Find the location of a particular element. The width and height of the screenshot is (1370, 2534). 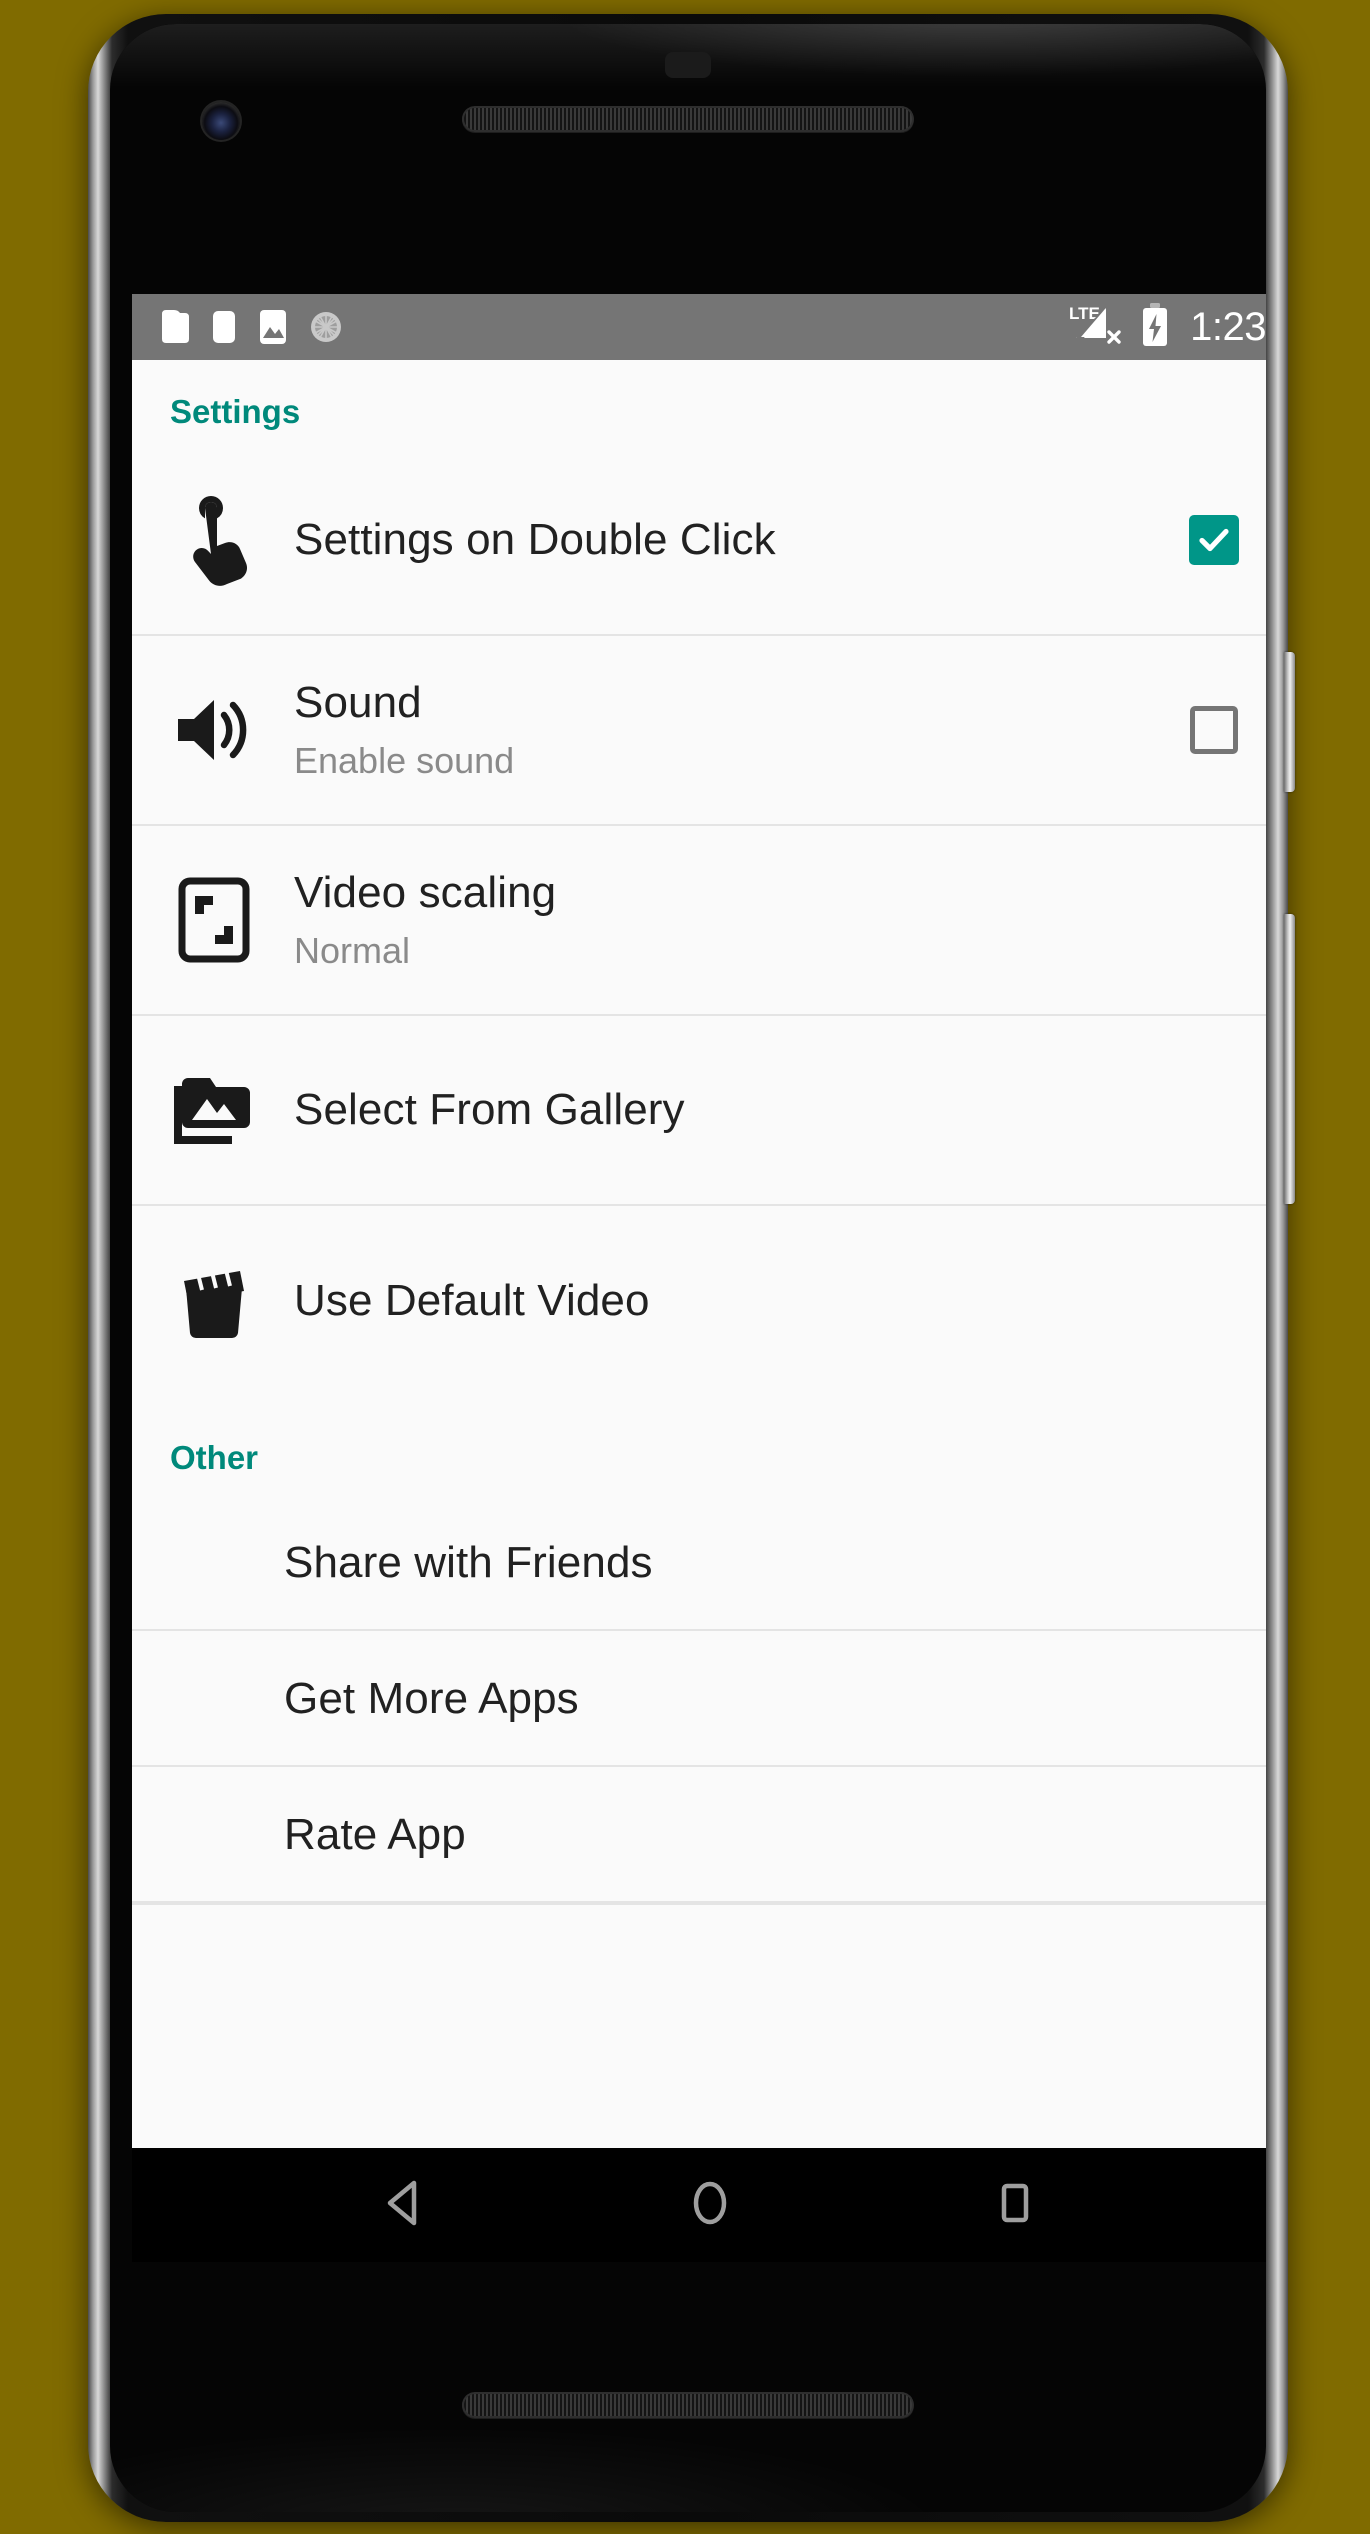

section-header-settings: Settings is located at coordinates (235, 411).